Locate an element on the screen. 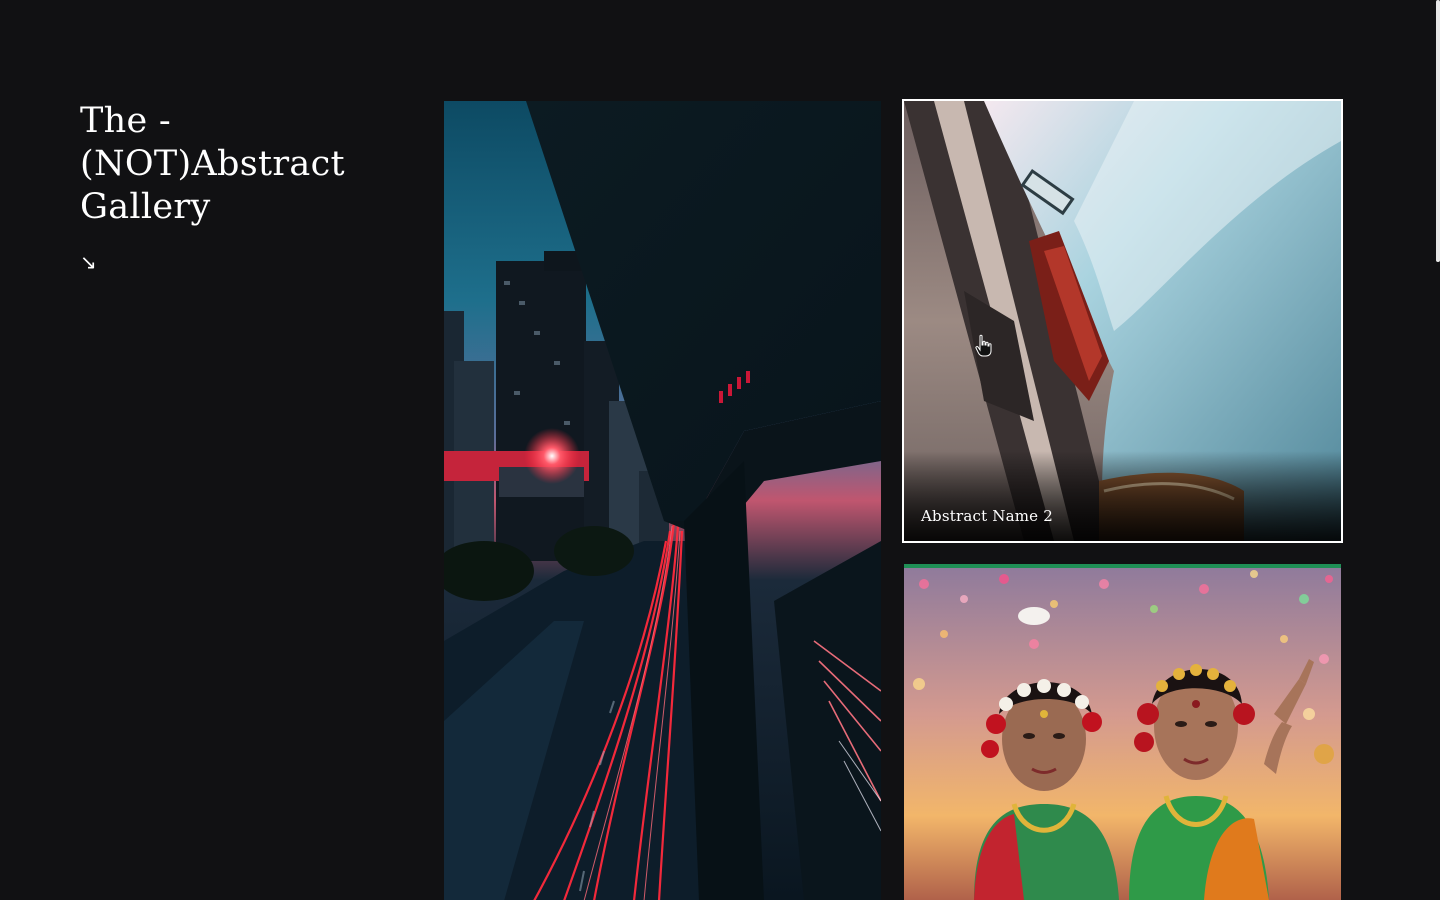 Image resolution: width=1440 pixels, height=900 pixels. gallery-title: The - (NOT)Abstract Gallery is located at coordinates (240, 164).